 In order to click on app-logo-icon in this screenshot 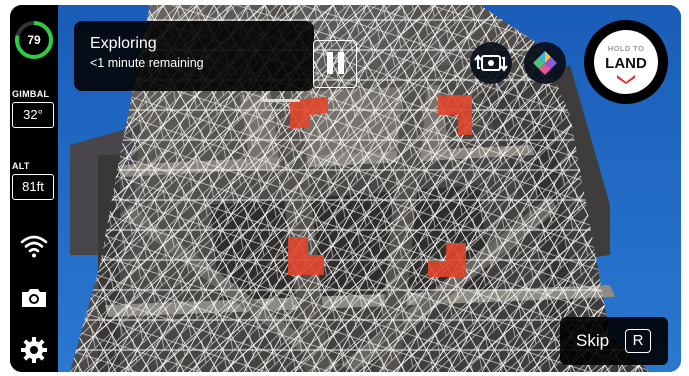, I will do `click(545, 63)`.